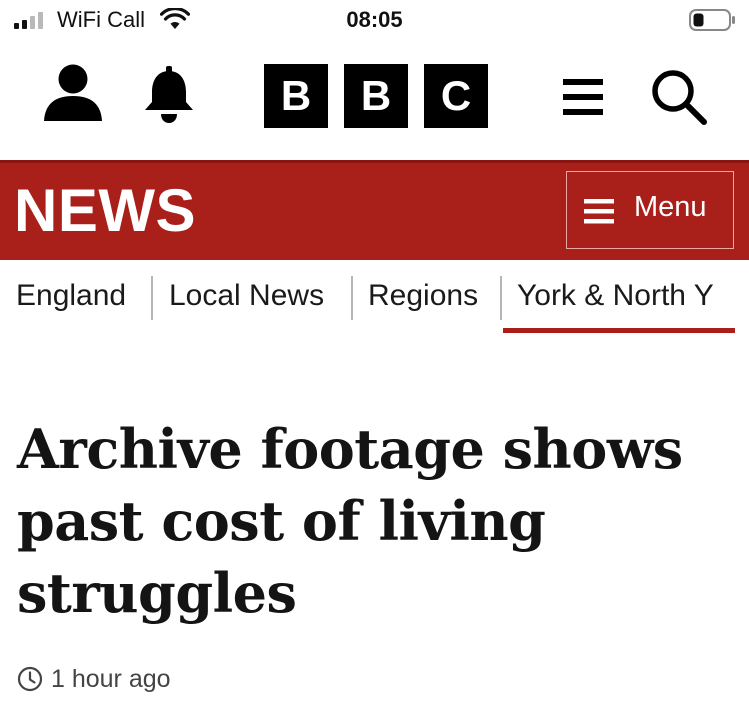  I want to click on status-bar: WiFi Call 08:05, so click(374, 21).